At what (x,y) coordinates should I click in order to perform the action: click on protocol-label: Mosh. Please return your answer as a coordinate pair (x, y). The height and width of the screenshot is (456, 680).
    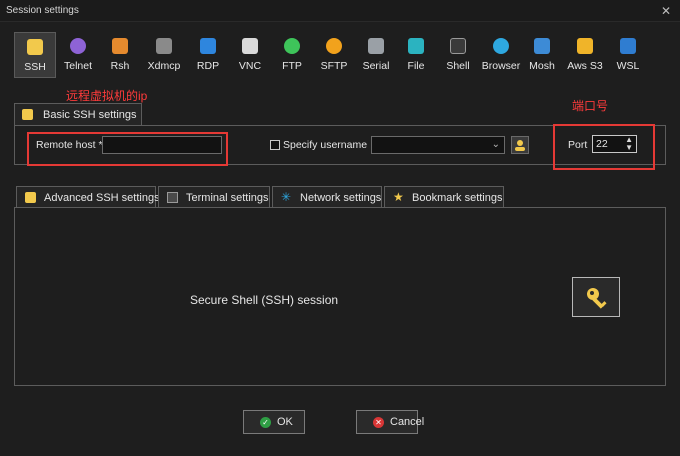
    Looking at the image, I should click on (542, 66).